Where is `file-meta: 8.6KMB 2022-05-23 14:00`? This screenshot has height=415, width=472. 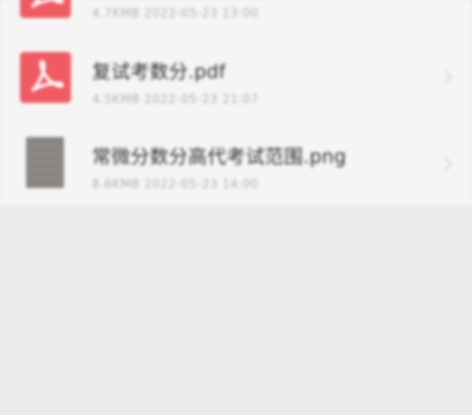 file-meta: 8.6KMB 2022-05-23 14:00 is located at coordinates (175, 184).